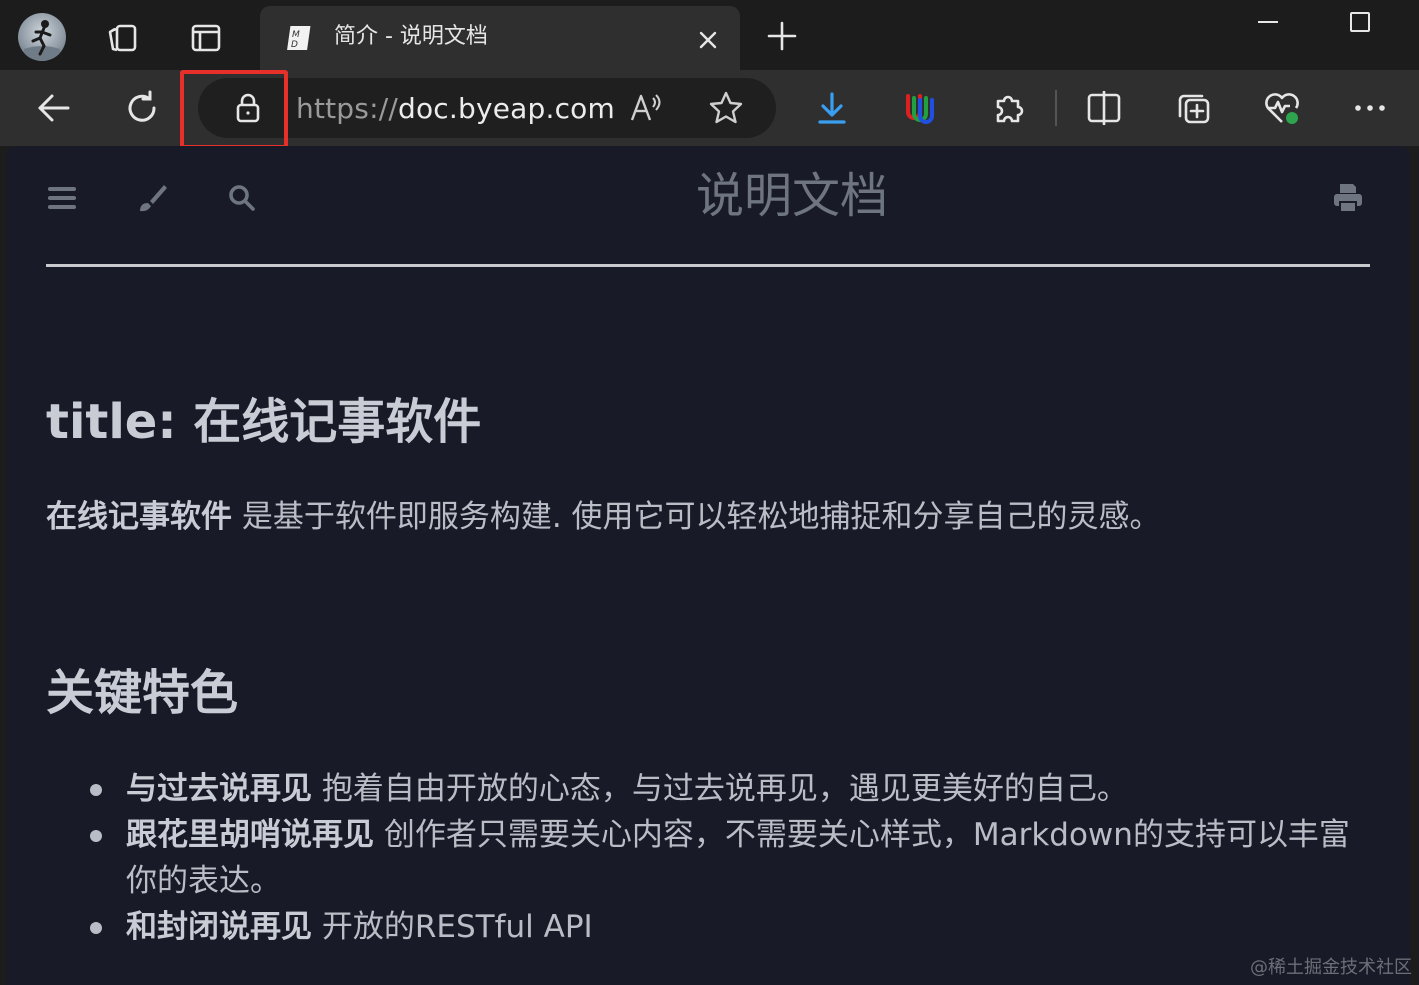 The height and width of the screenshot is (985, 1419). I want to click on close-icon, so click(708, 40).